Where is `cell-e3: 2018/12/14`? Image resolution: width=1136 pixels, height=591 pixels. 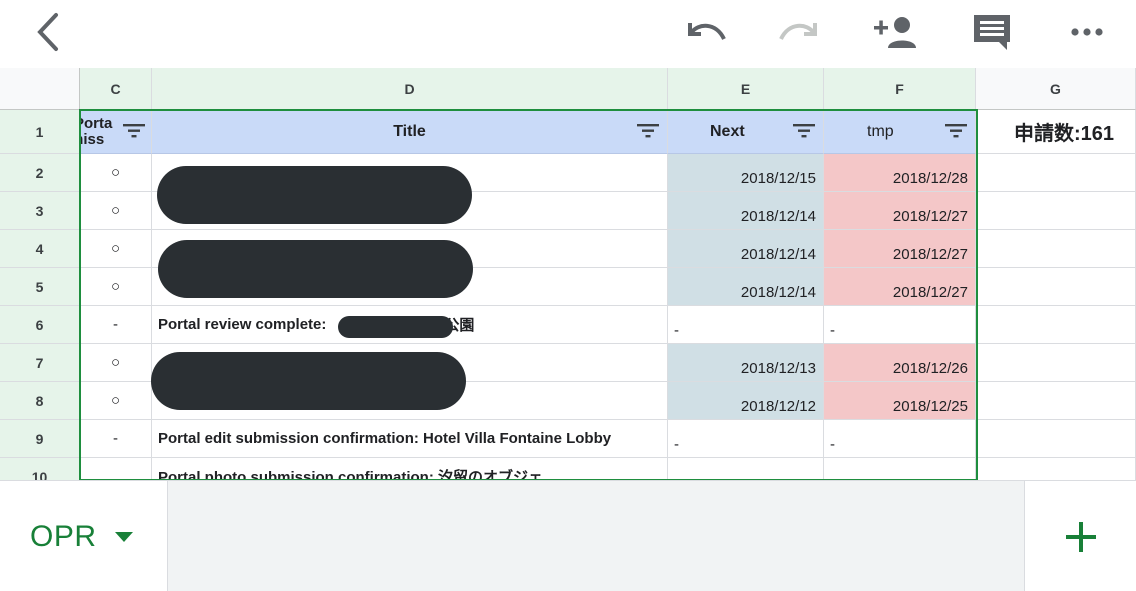
cell-e3: 2018/12/14 is located at coordinates (746, 211).